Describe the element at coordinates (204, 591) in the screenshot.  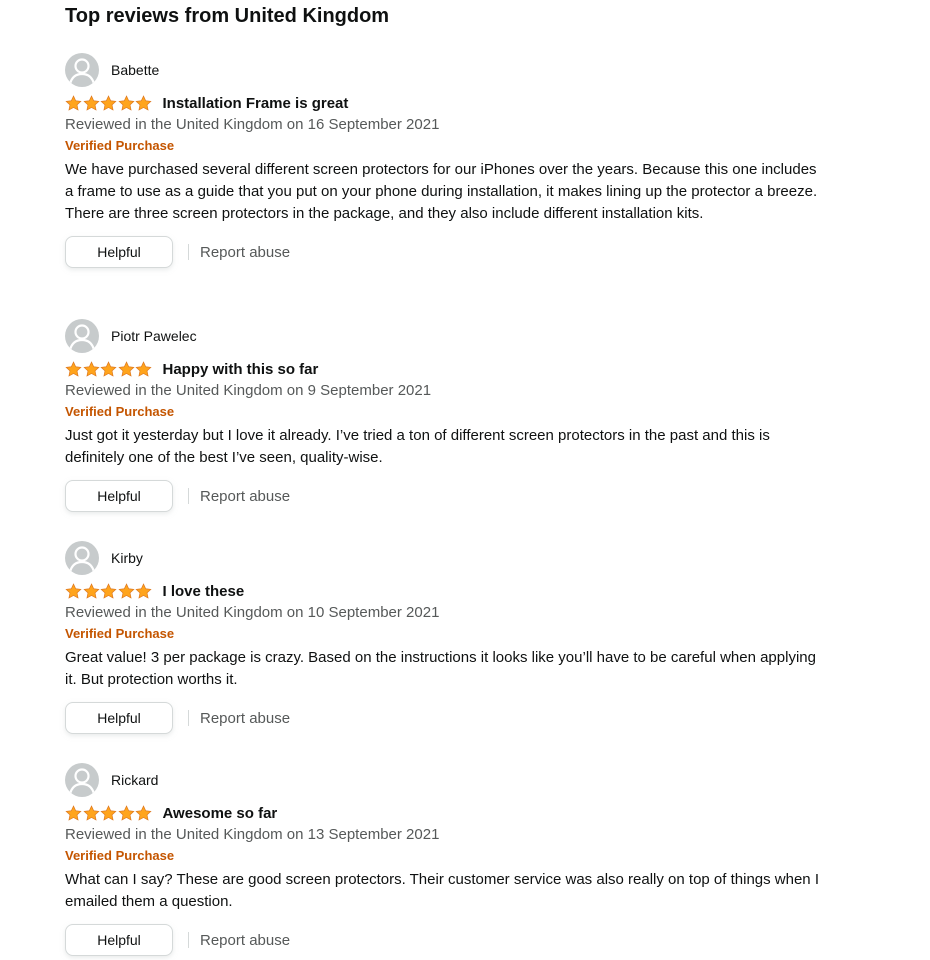
I see `review-title: I love these` at that location.